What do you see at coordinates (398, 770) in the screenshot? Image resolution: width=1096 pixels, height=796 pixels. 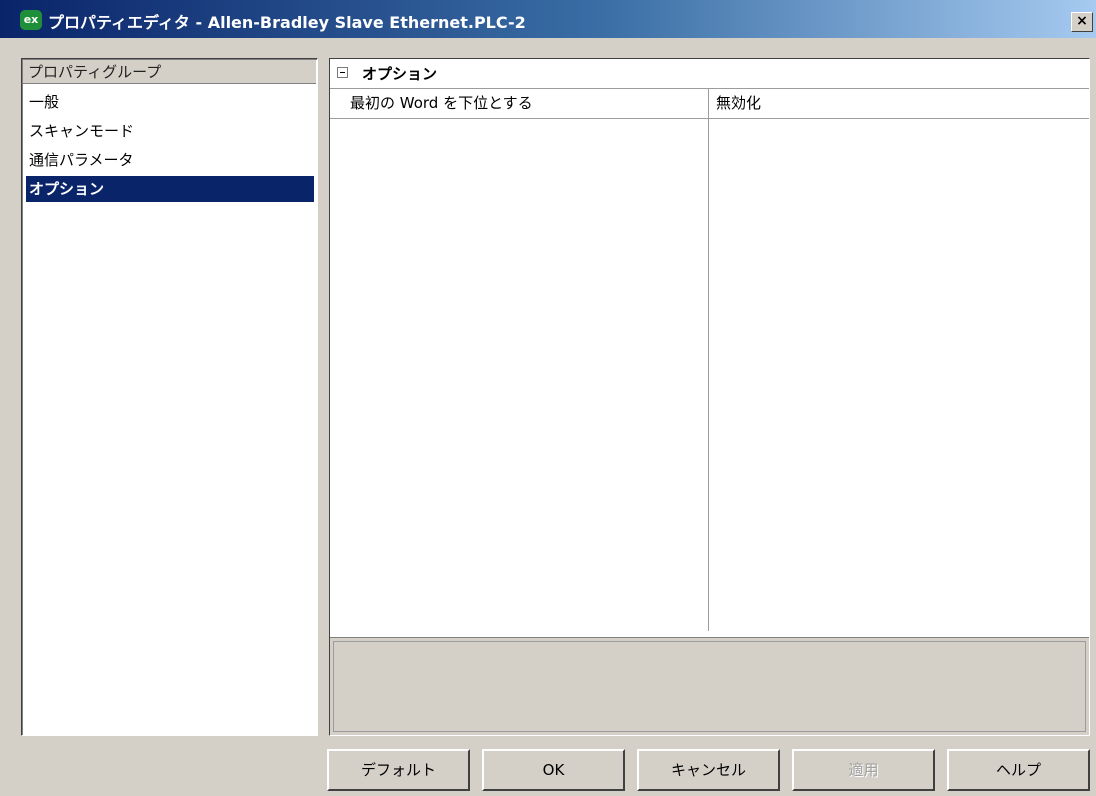 I see `default-button: デフォルト` at bounding box center [398, 770].